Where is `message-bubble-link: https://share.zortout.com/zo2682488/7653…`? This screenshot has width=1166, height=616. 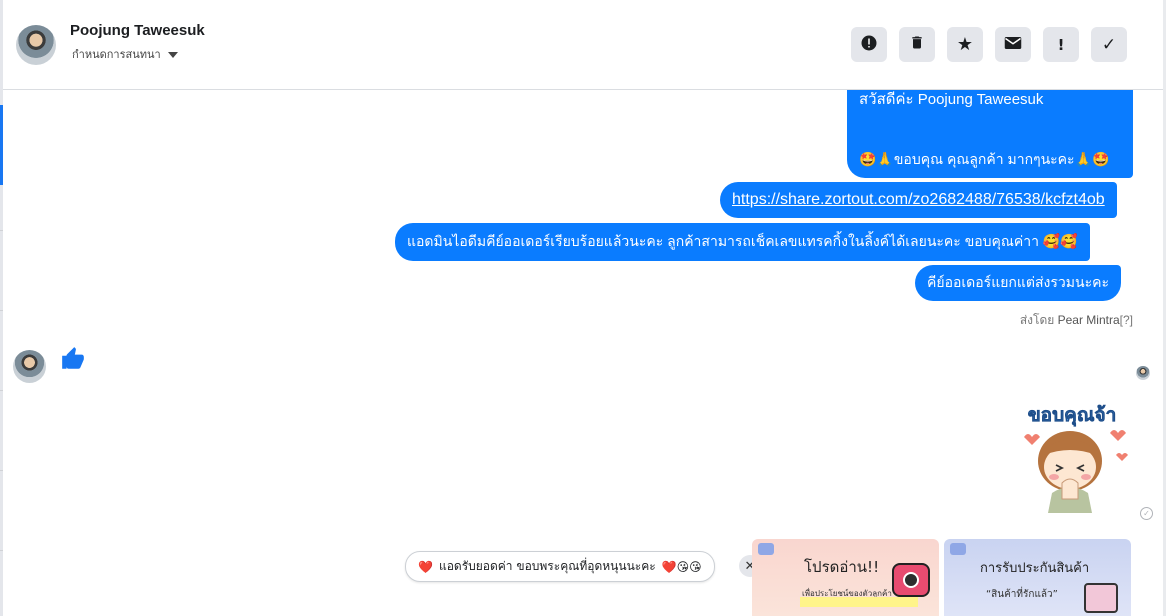 message-bubble-link: https://share.zortout.com/zo2682488/7653… is located at coordinates (918, 200).